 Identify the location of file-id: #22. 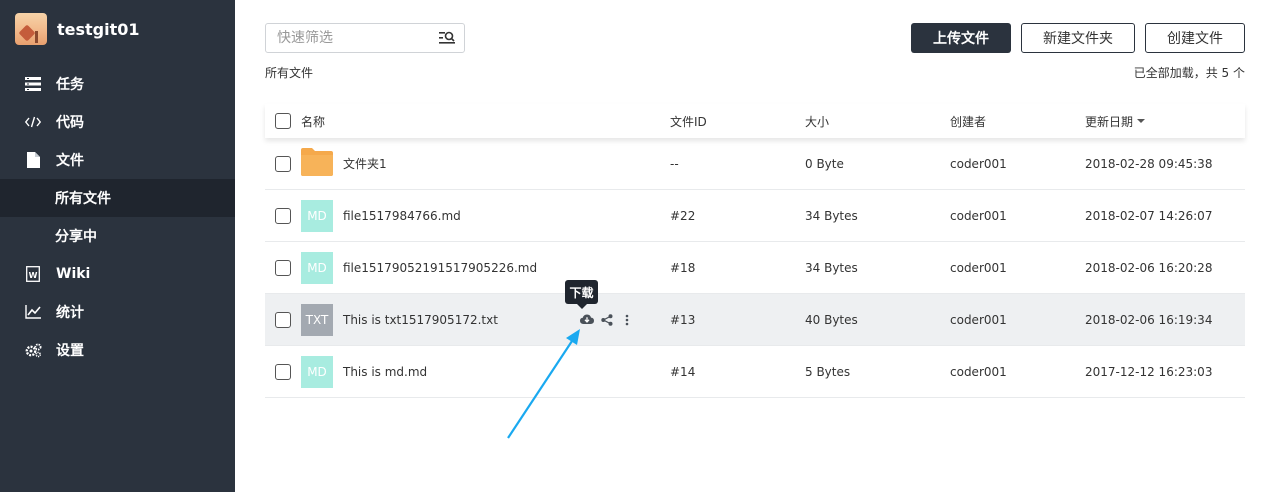
(683, 215).